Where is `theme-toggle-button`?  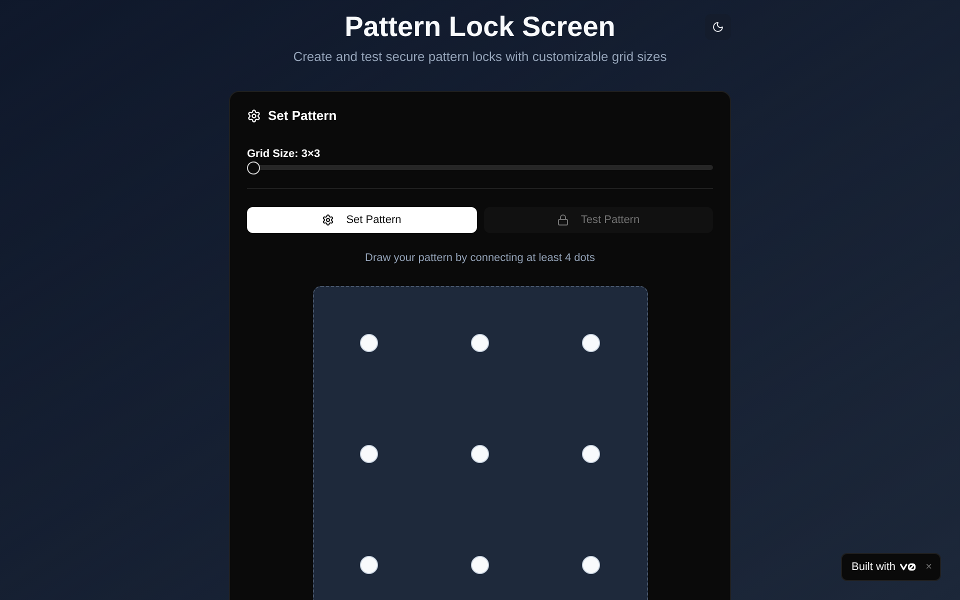 theme-toggle-button is located at coordinates (718, 27).